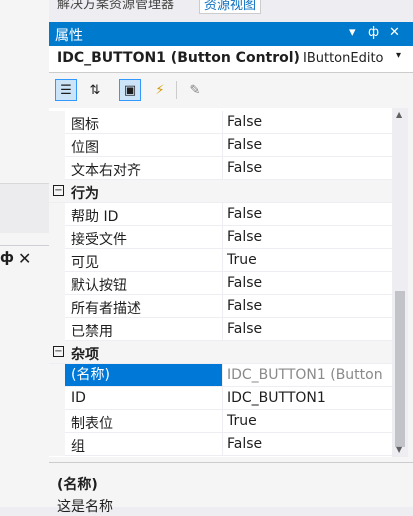  I want to click on property-row: 默认按钮 False, so click(220, 283).